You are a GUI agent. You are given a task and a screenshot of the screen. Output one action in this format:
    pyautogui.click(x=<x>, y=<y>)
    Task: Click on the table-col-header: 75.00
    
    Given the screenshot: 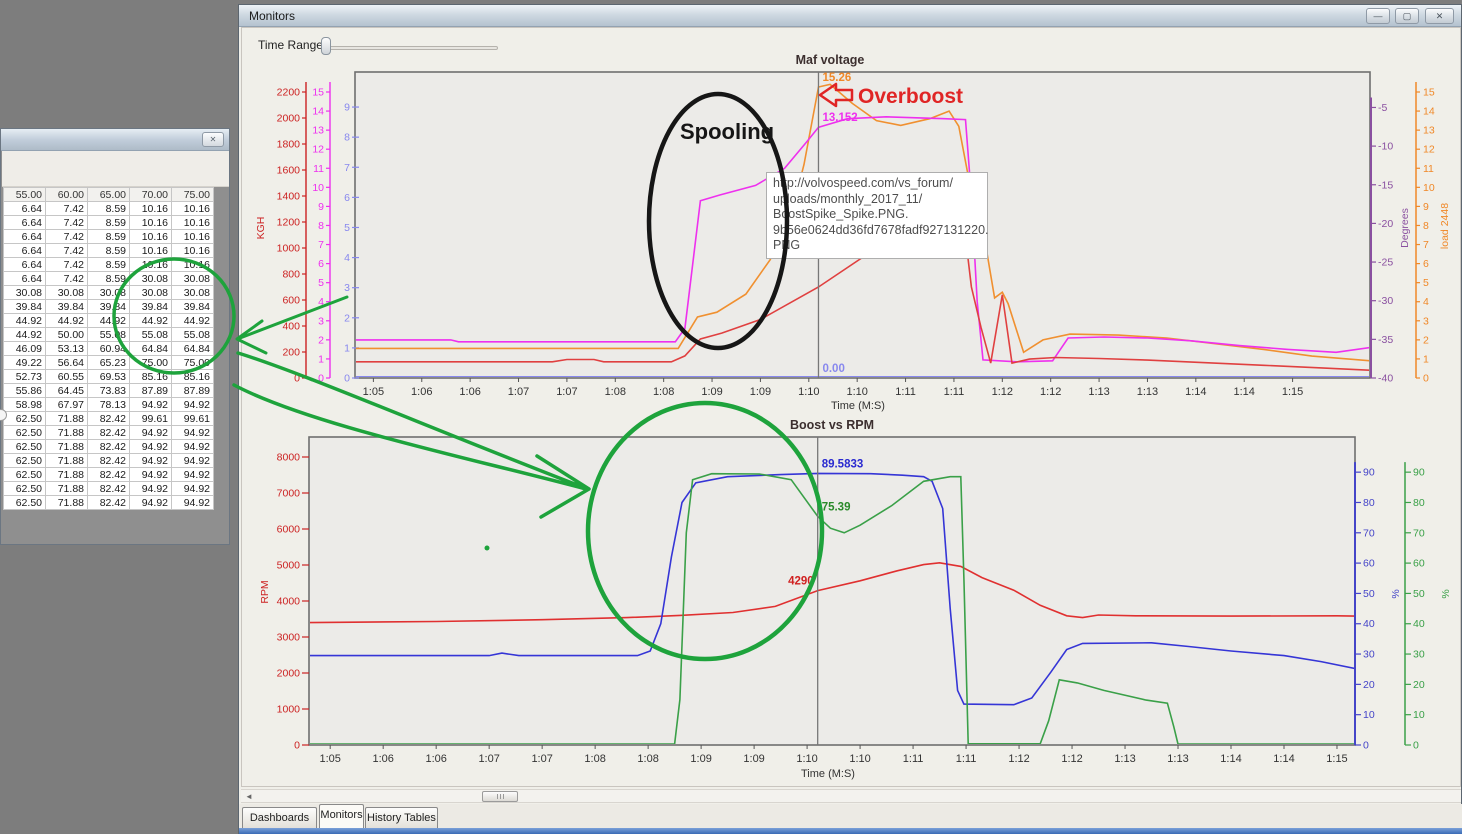 What is the action you would take?
    pyautogui.click(x=192, y=194)
    